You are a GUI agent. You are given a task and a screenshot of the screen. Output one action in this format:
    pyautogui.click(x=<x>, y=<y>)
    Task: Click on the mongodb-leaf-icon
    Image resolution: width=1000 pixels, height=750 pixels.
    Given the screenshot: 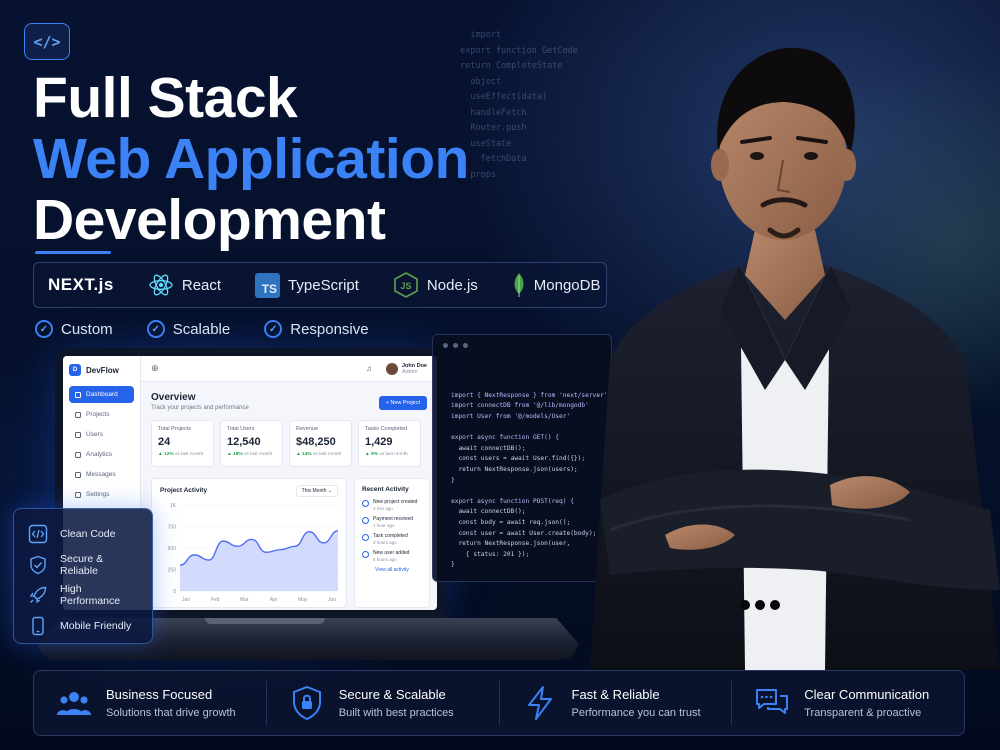 What is the action you would take?
    pyautogui.click(x=519, y=285)
    